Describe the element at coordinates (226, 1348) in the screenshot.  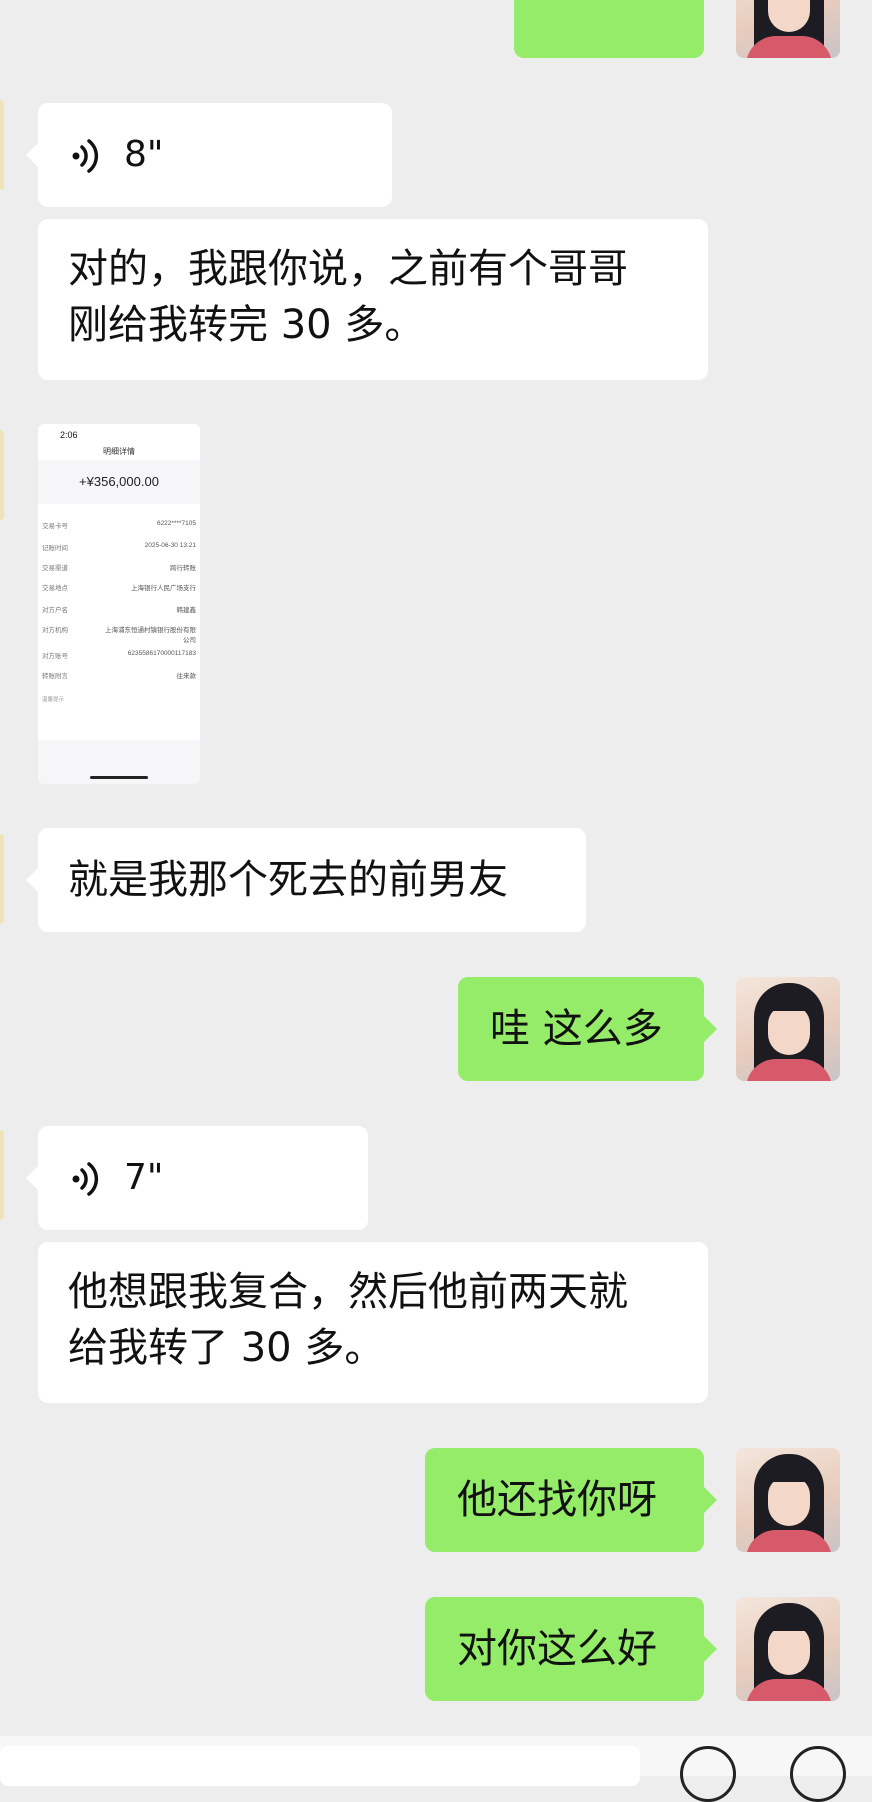
I see `message-line: 给我转了 30 多。` at that location.